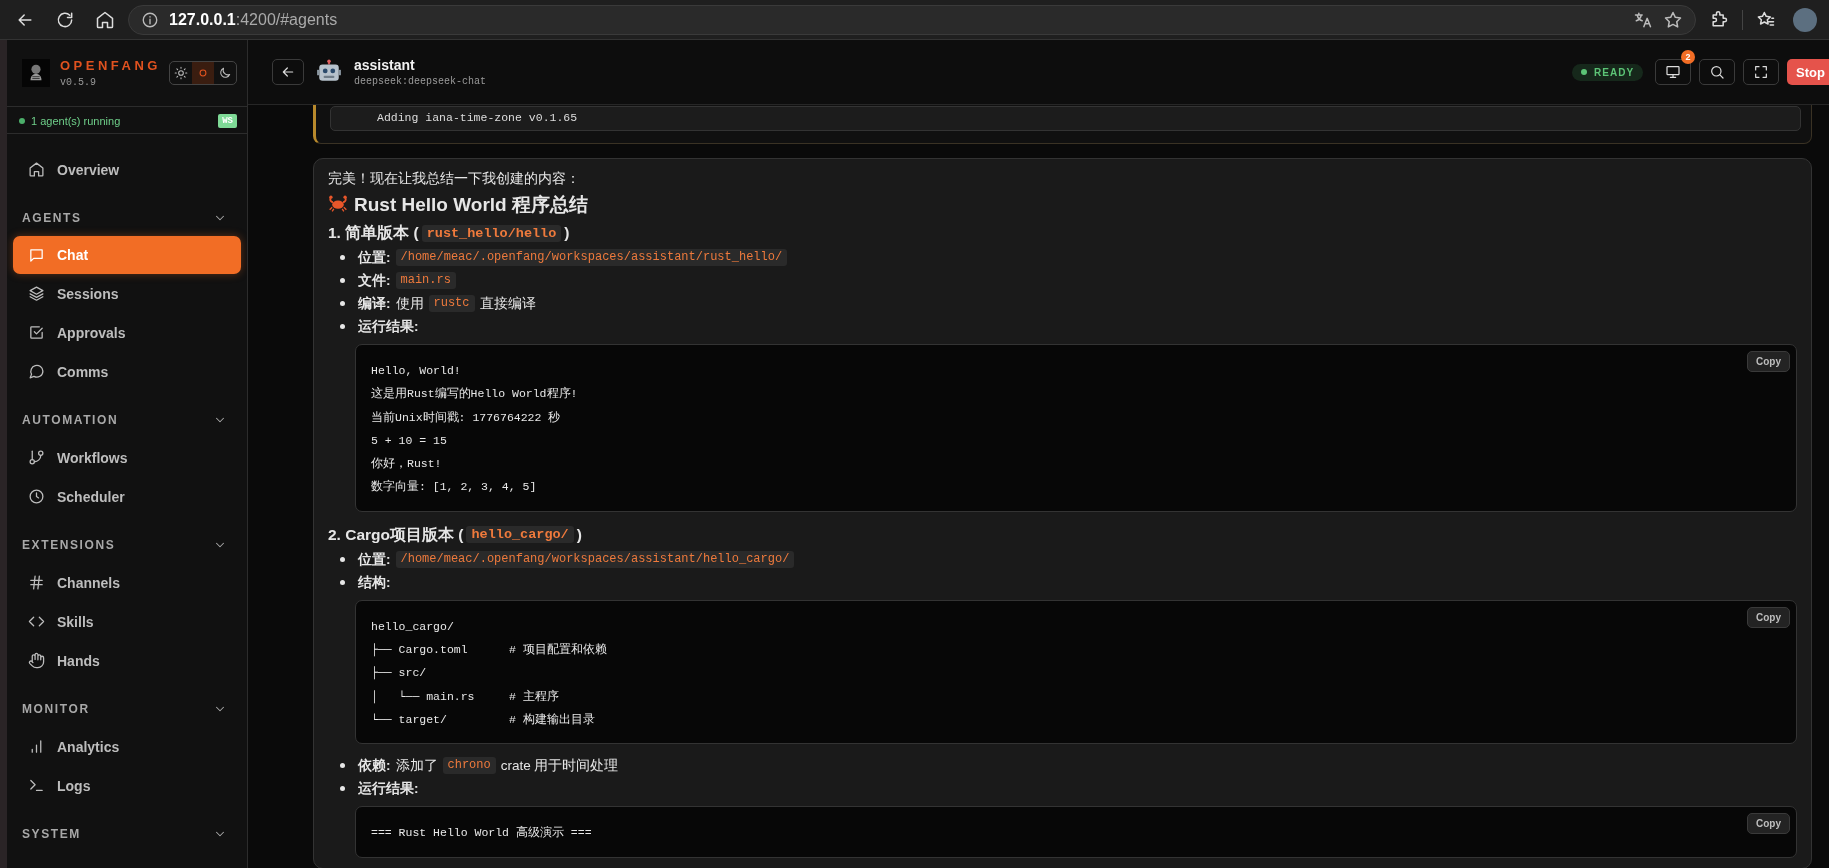 This screenshot has width=1829, height=868. I want to click on section-title: MONITOR, so click(56, 709).